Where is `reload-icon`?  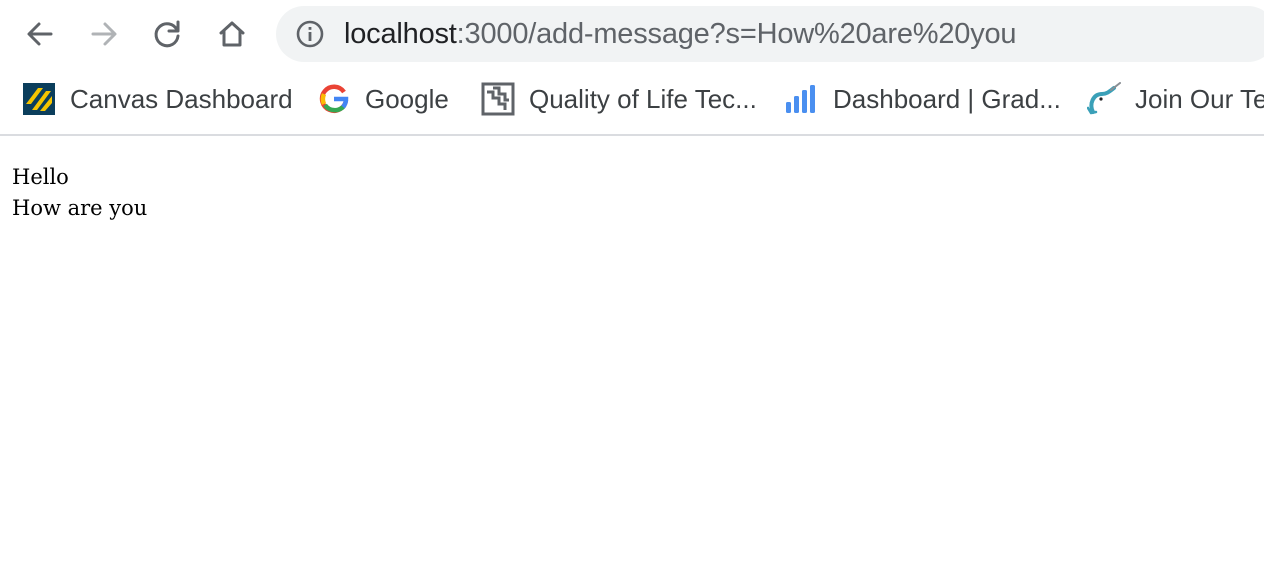 reload-icon is located at coordinates (167, 34).